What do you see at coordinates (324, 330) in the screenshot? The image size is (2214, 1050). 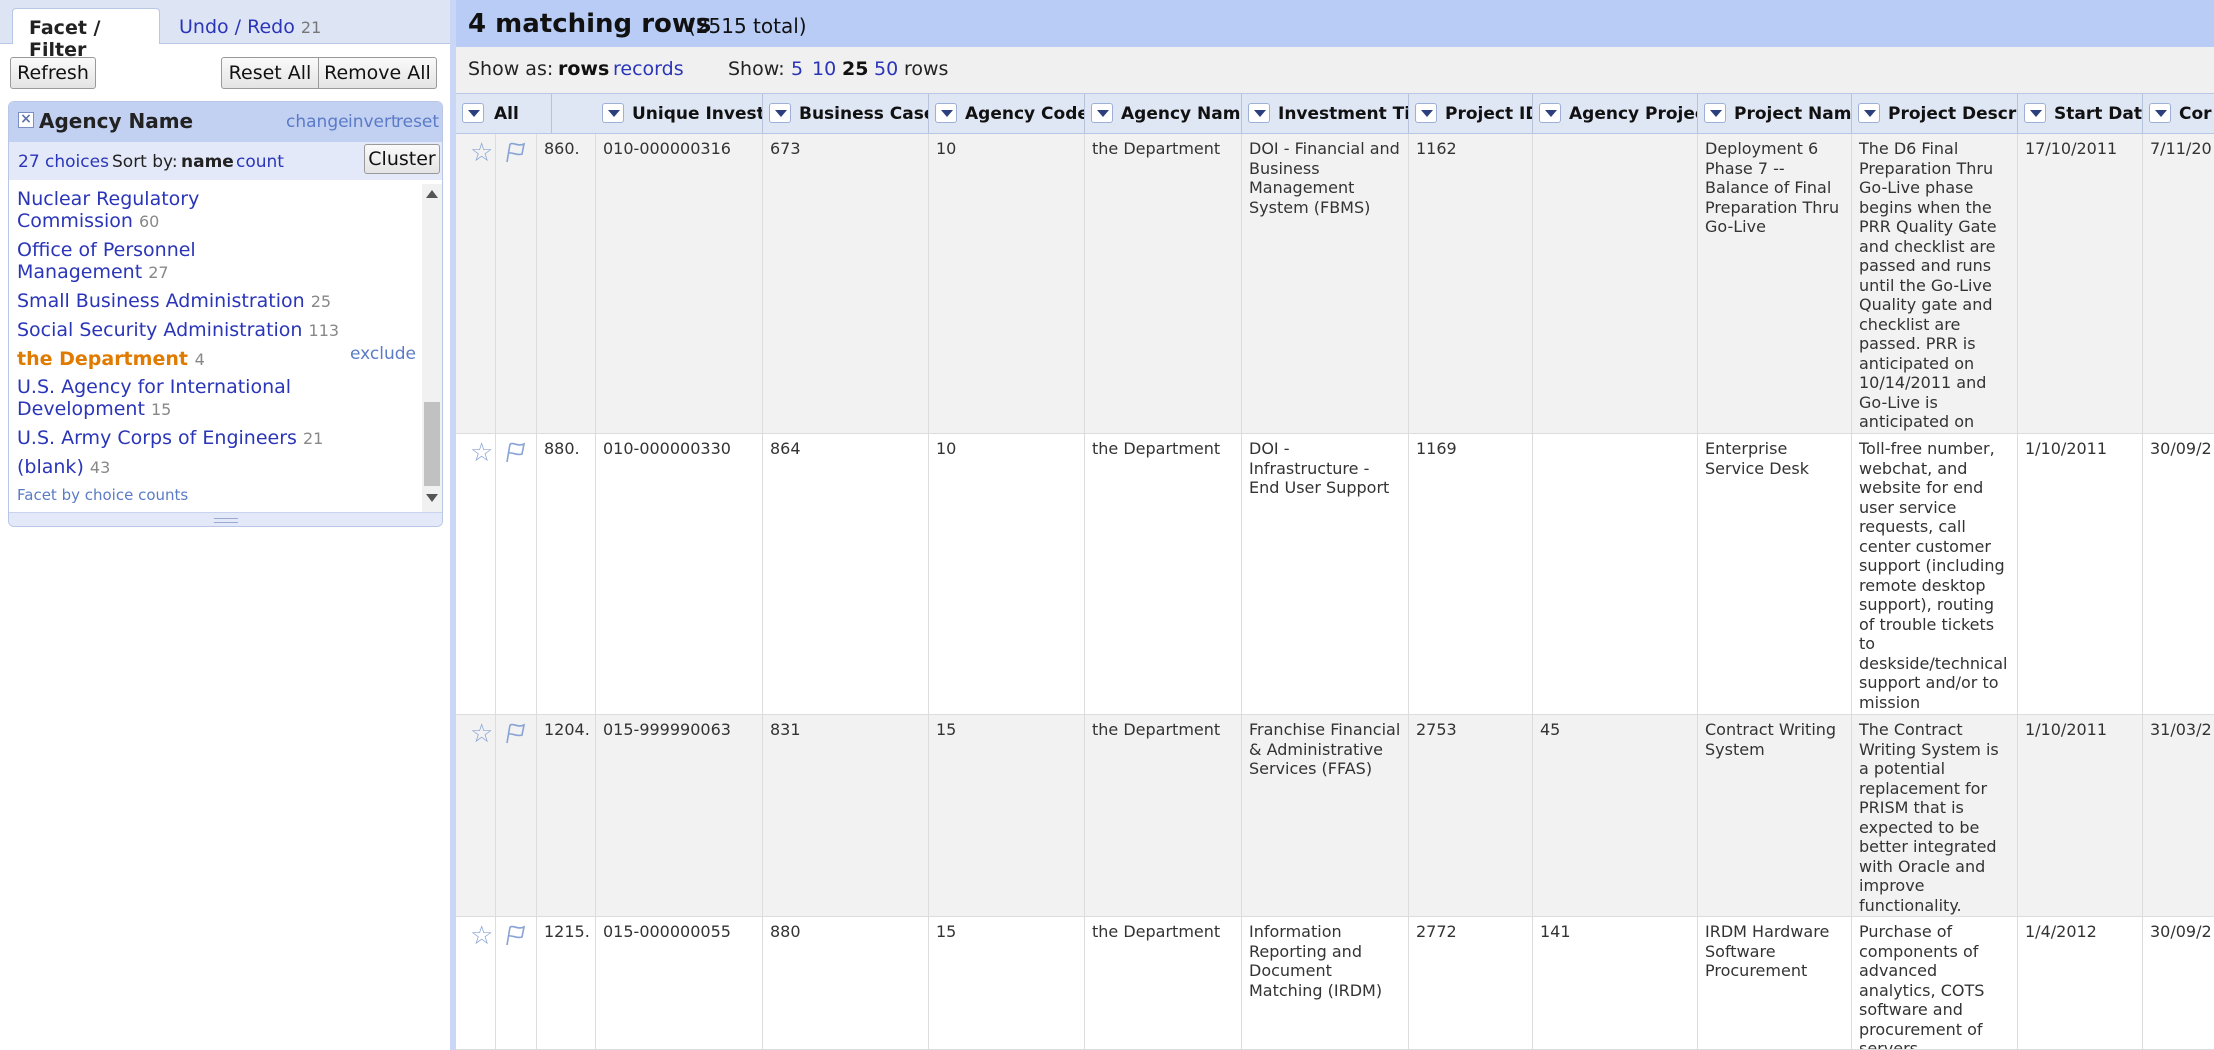 I see `choice-count: 113` at bounding box center [324, 330].